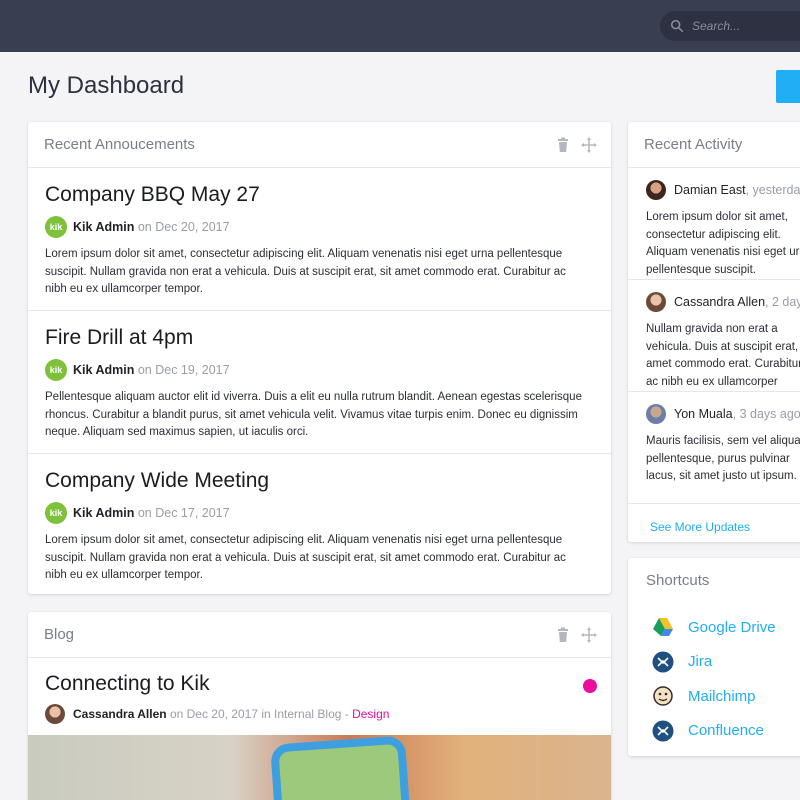  I want to click on announcement-title: Company Wide Meeting, so click(320, 481).